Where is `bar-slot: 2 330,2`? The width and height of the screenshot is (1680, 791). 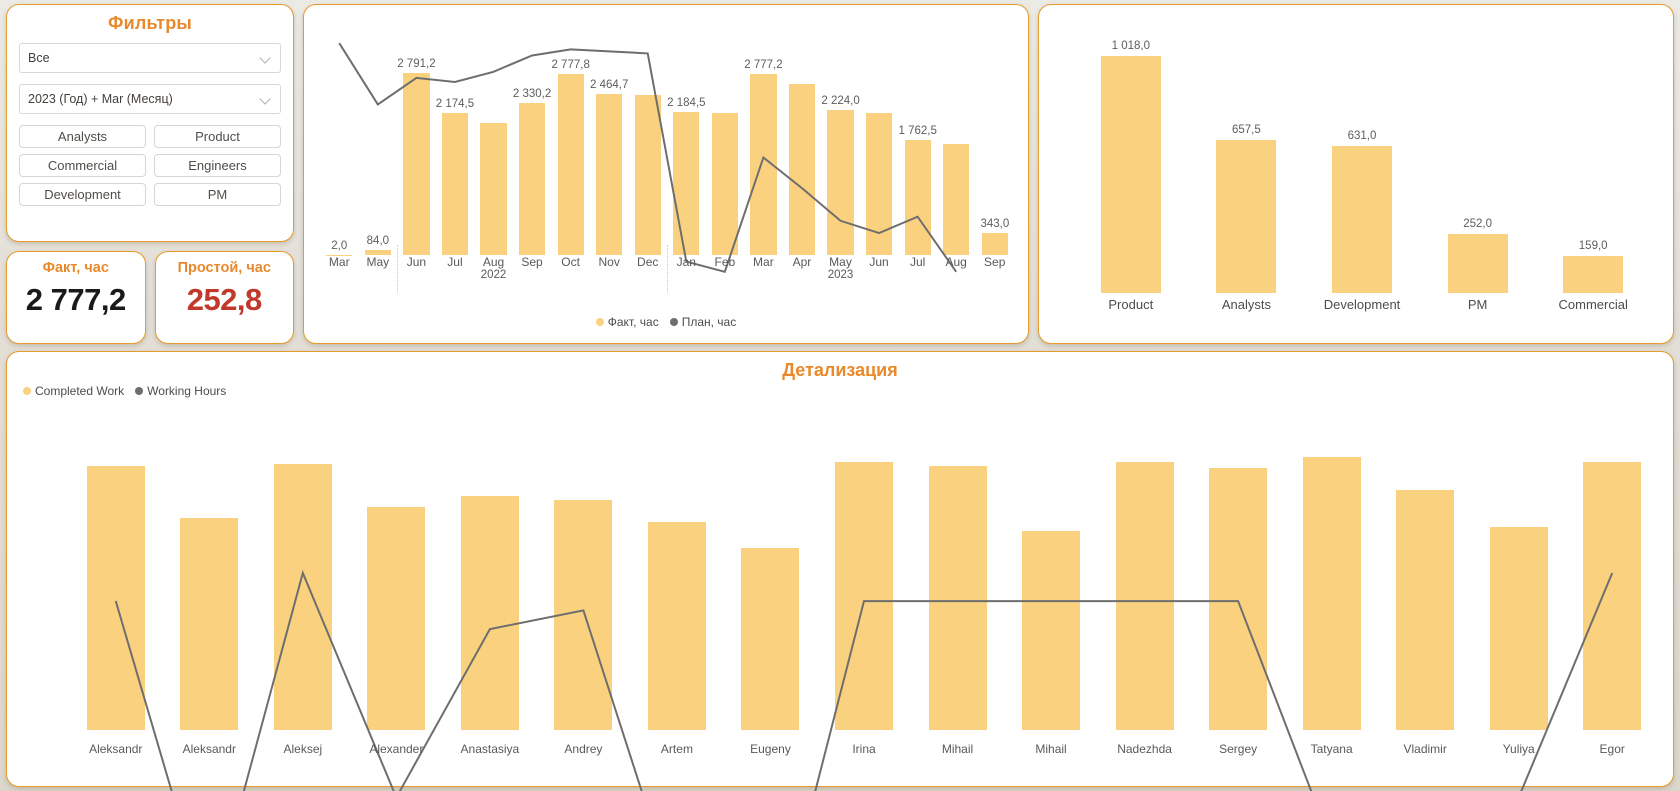
bar-slot: 2 330,2 is located at coordinates (532, 144).